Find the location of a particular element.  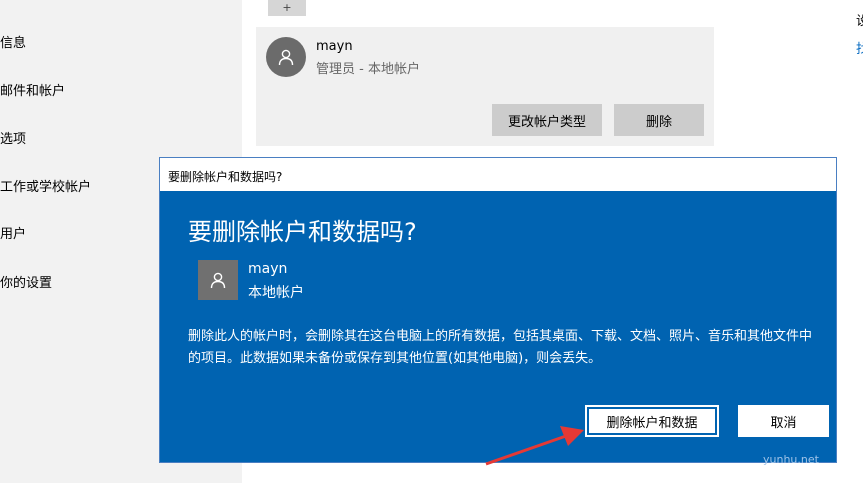

change-account-type-button: 更改帐户类型 is located at coordinates (547, 120).